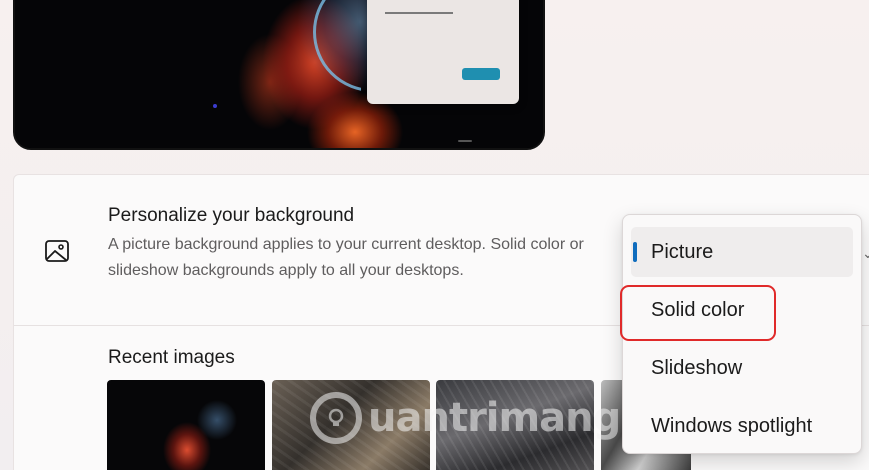  I want to click on dropdown-option-slideshow: Slideshow, so click(742, 368).